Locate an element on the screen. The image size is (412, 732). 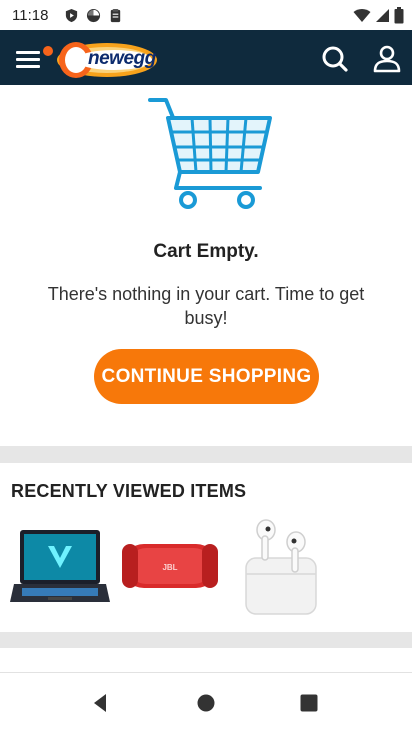
pinwheel-icon is located at coordinates (93, 15).